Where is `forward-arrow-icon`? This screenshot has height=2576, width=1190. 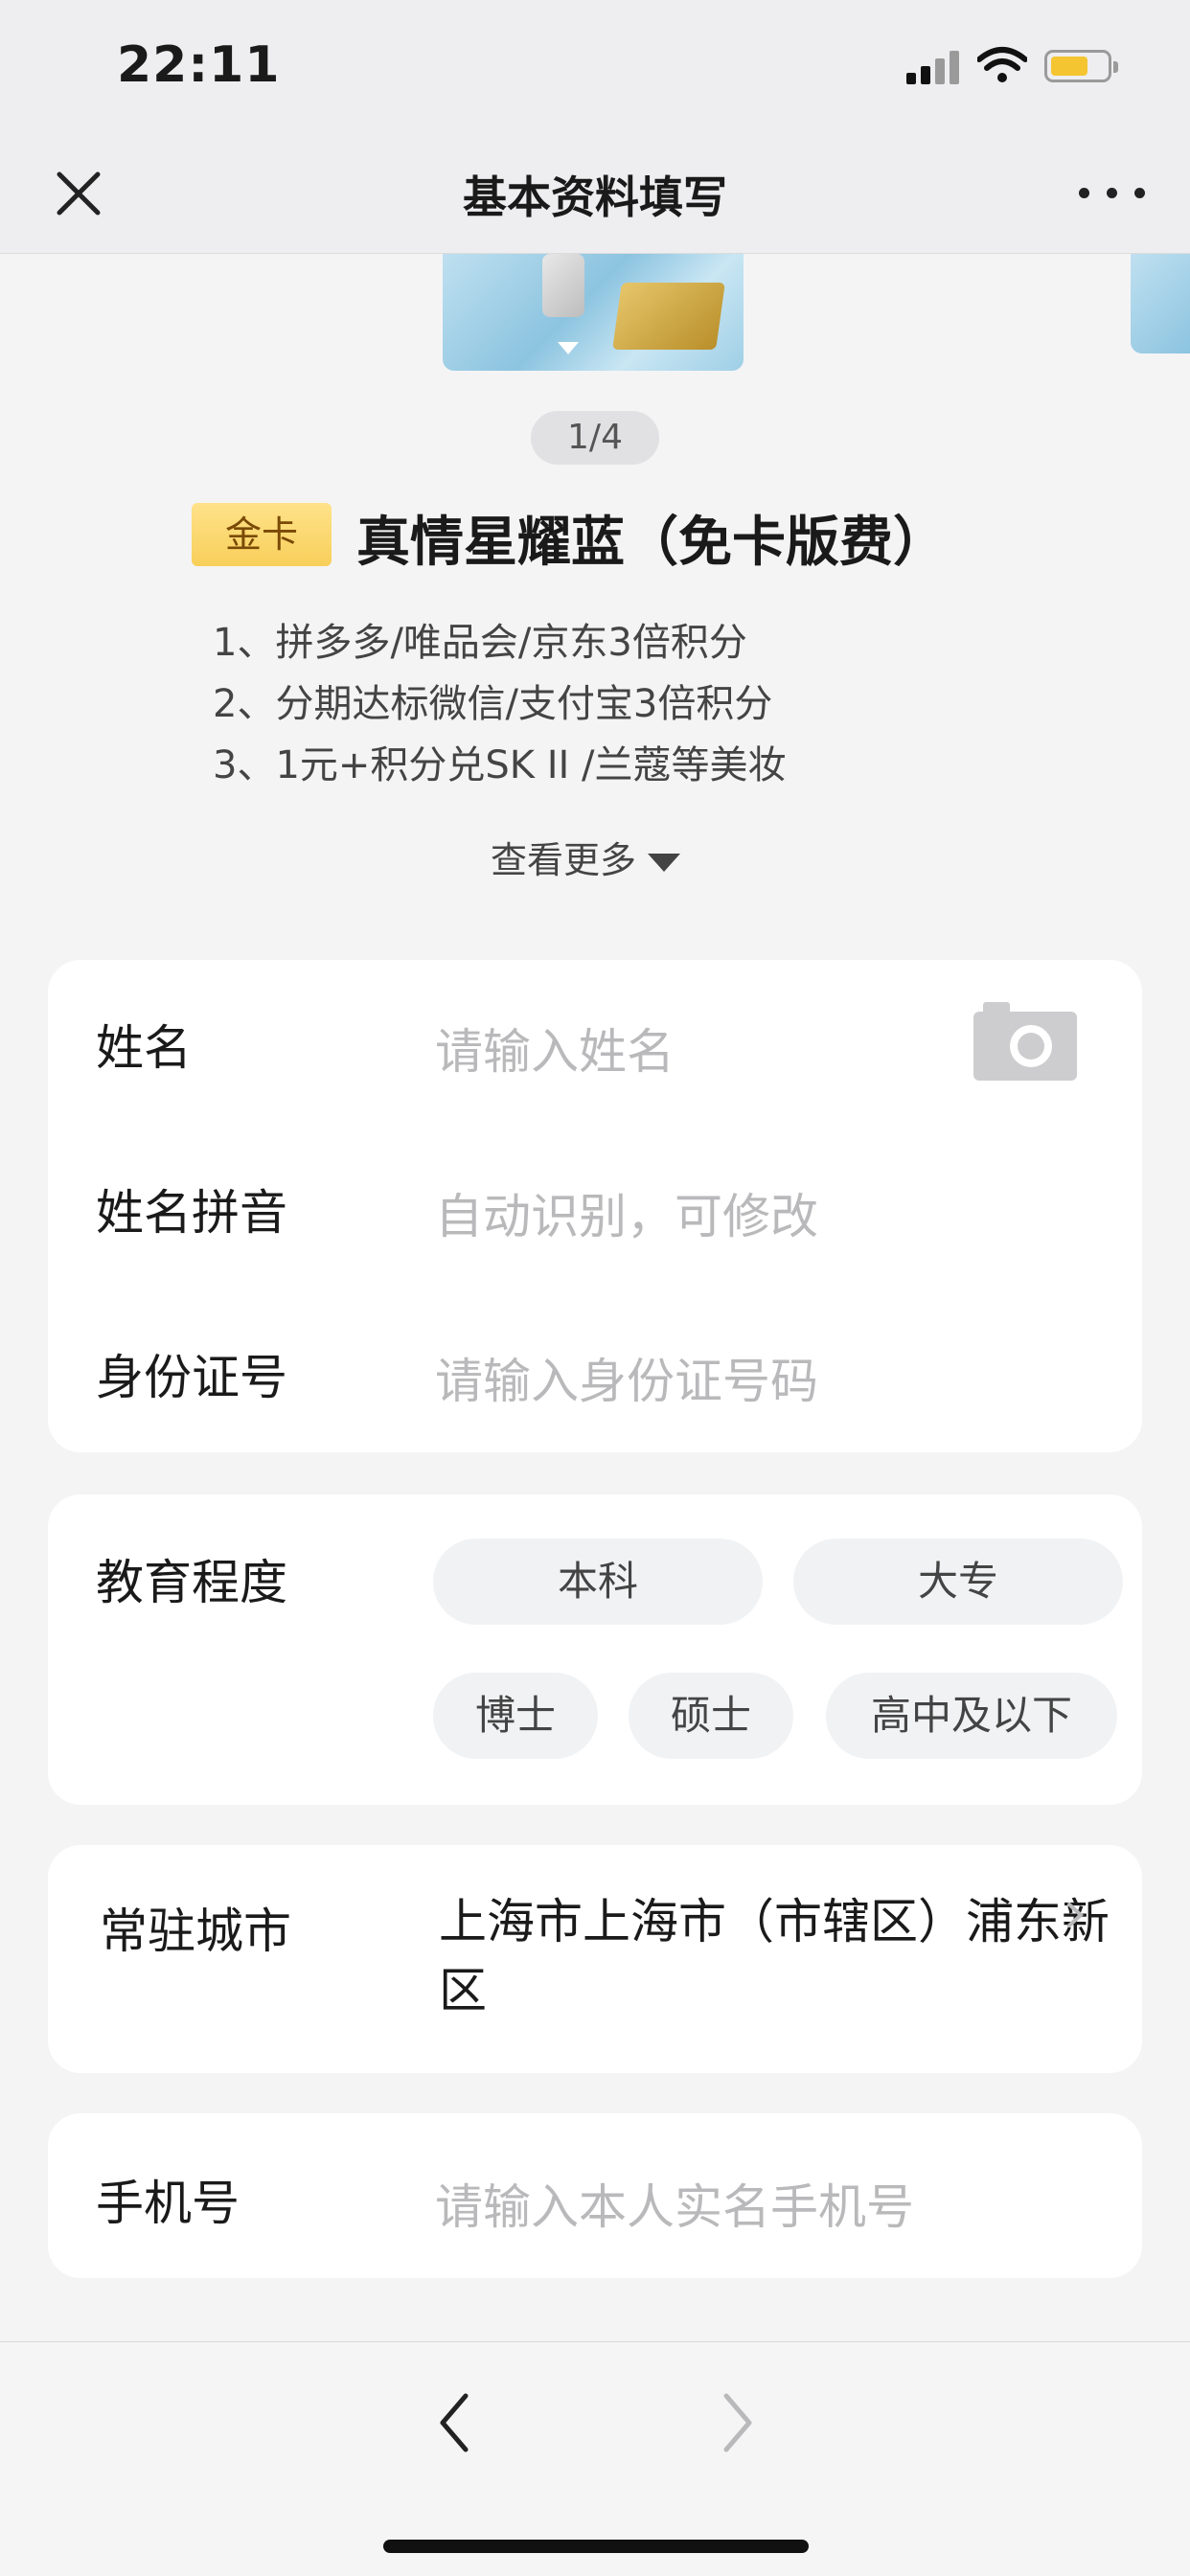
forward-arrow-icon is located at coordinates (736, 2423).